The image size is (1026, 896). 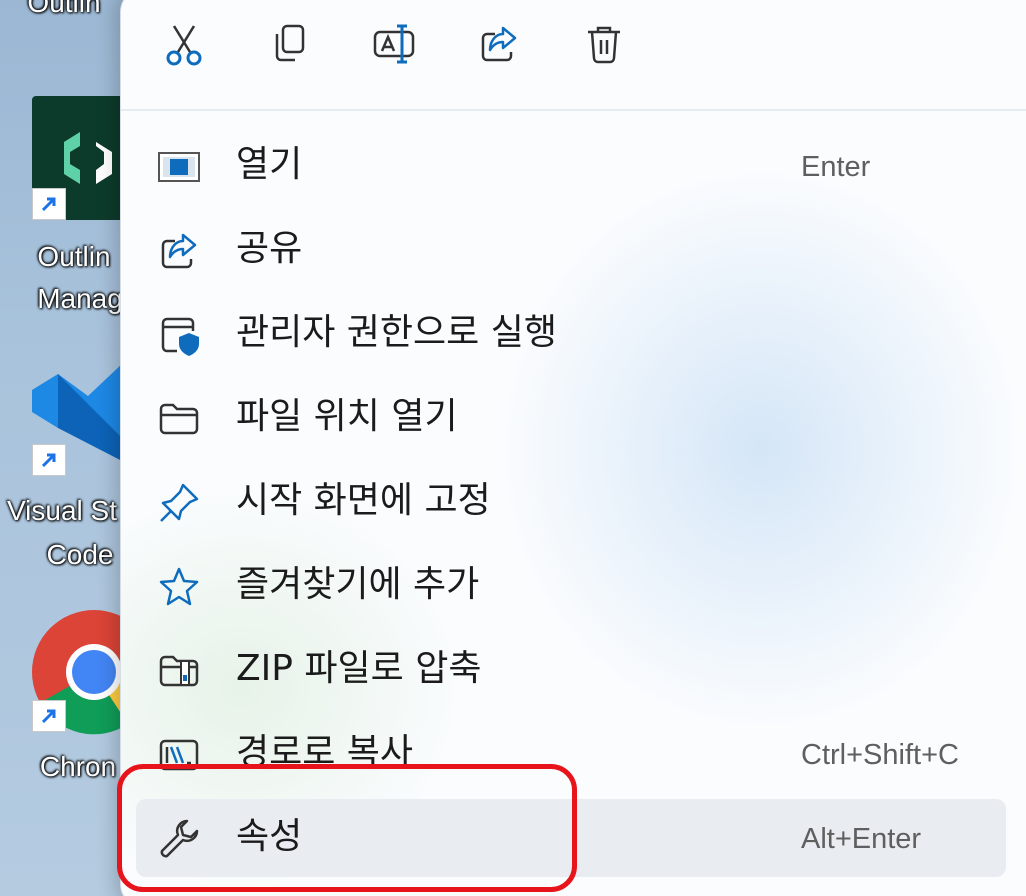 I want to click on rename-icon, so click(x=394, y=44).